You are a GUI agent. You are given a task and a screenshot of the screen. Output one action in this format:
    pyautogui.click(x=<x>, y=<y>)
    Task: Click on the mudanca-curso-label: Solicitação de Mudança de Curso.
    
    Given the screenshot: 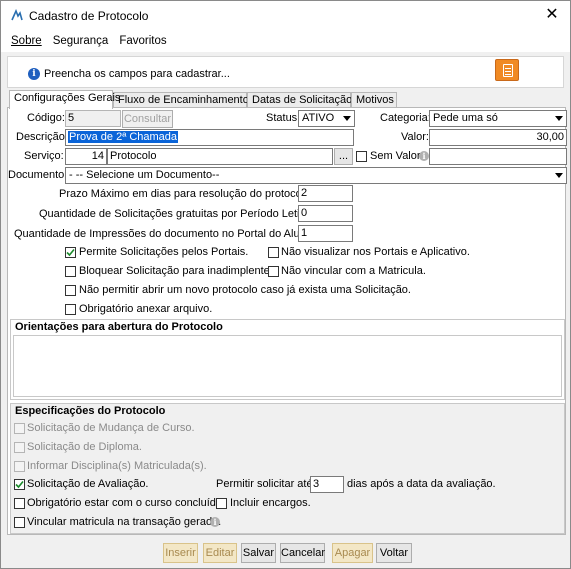 What is the action you would take?
    pyautogui.click(x=111, y=428)
    